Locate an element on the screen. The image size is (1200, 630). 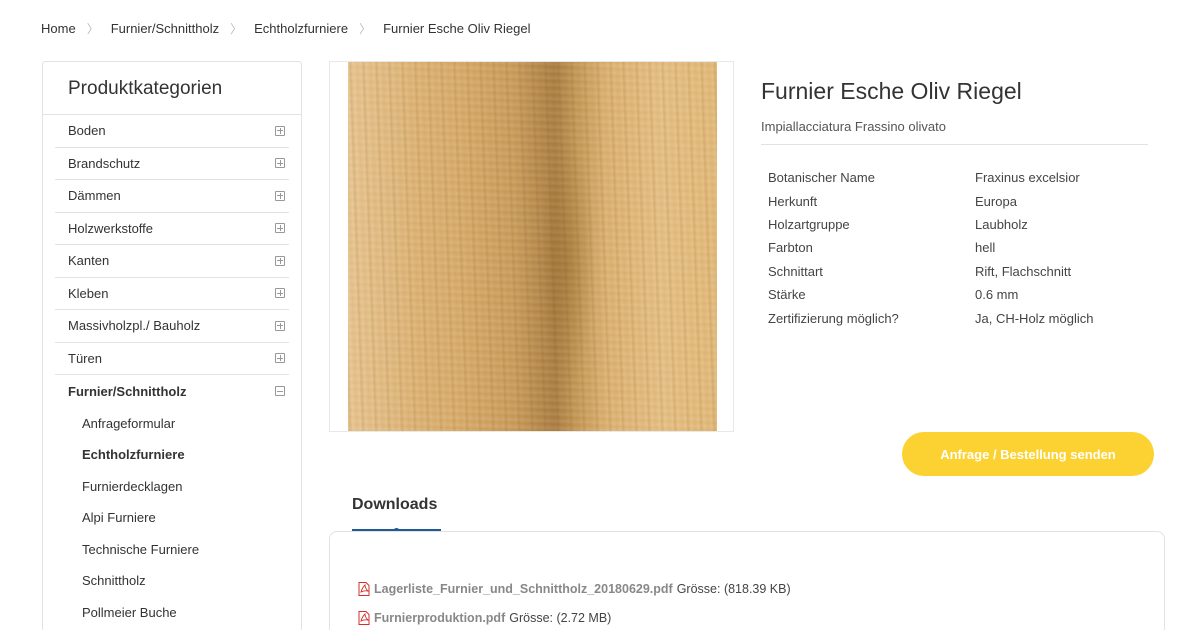
property-key: Schnittart is located at coordinates (795, 271).